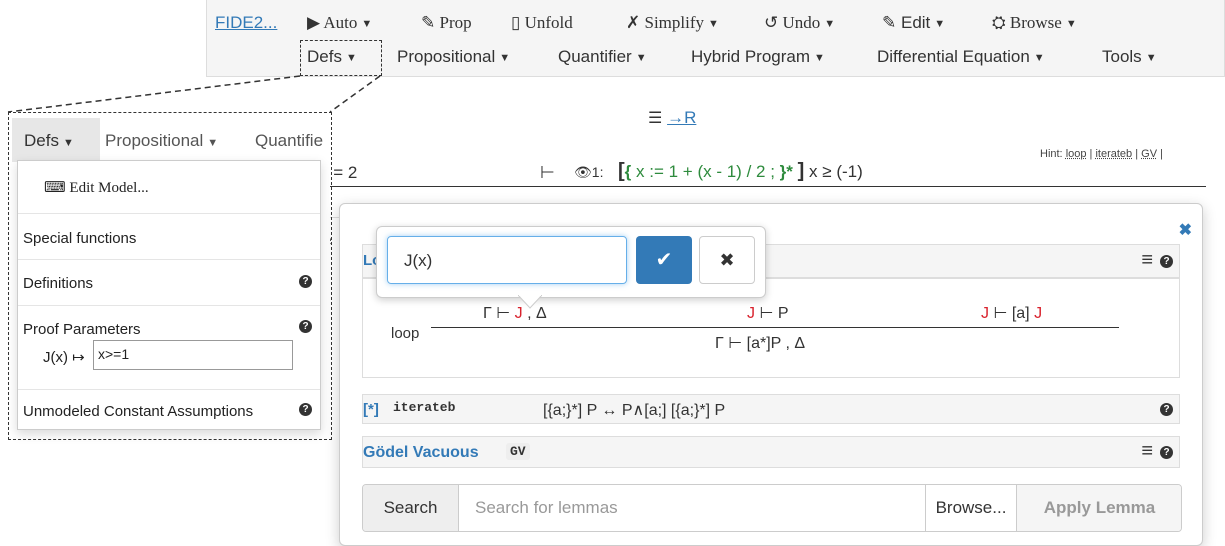  What do you see at coordinates (1076, 154) in the screenshot?
I see `hint-loop: loop` at bounding box center [1076, 154].